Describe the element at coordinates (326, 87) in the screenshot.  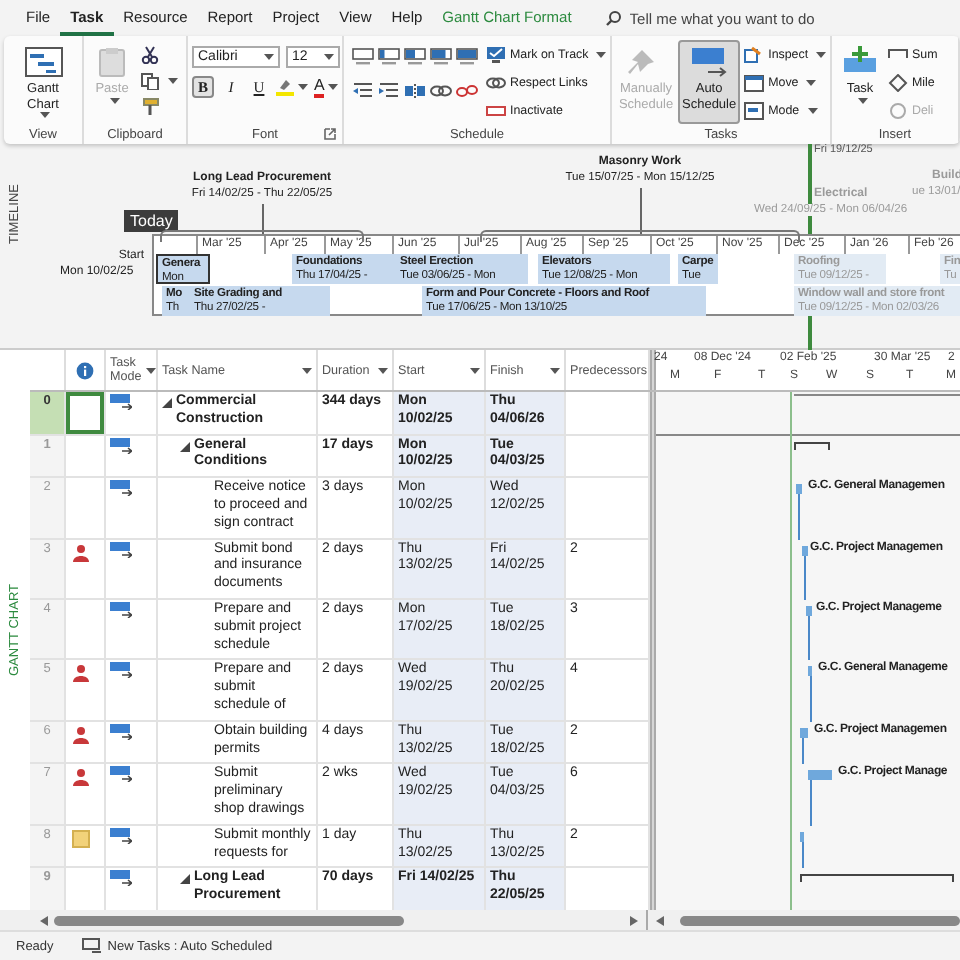
I see `font-color-button: A` at that location.